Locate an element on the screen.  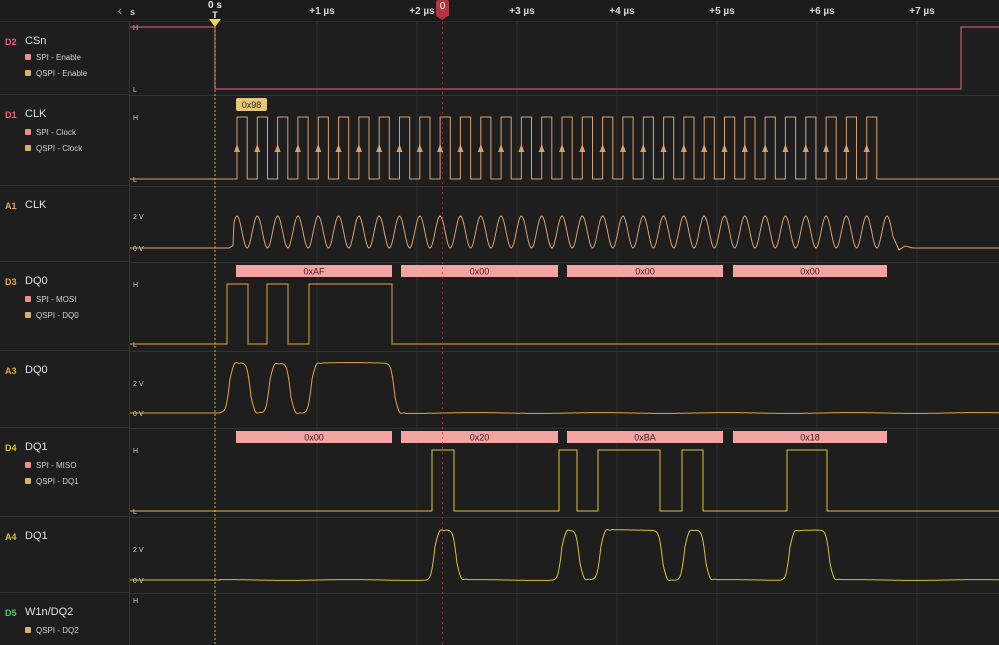
decoder-spi-enable: SPI - Enable is located at coordinates (53, 57).